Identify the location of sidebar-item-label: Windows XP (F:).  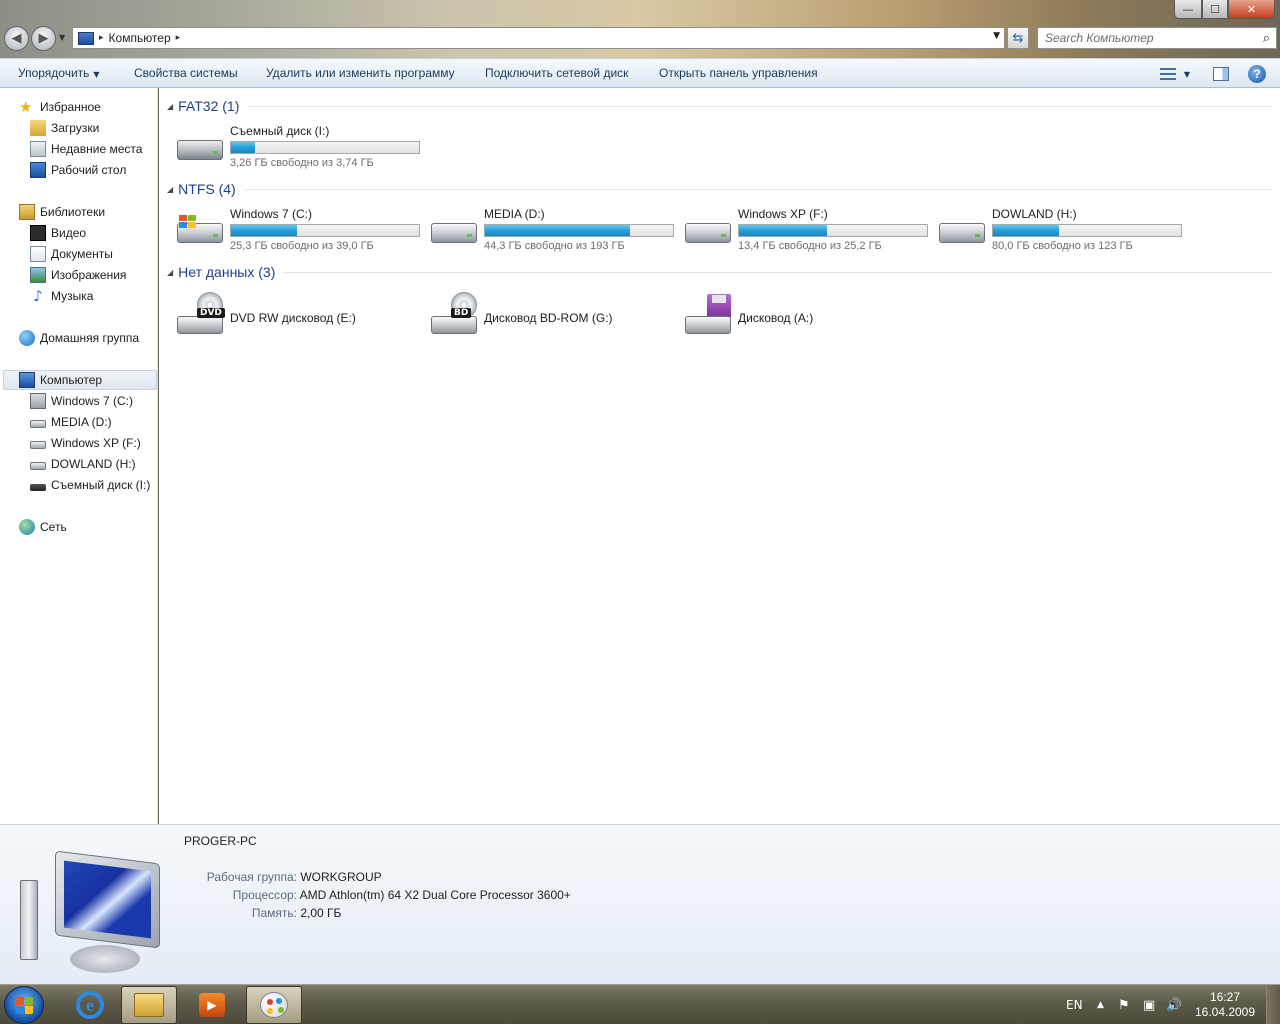
(96, 443).